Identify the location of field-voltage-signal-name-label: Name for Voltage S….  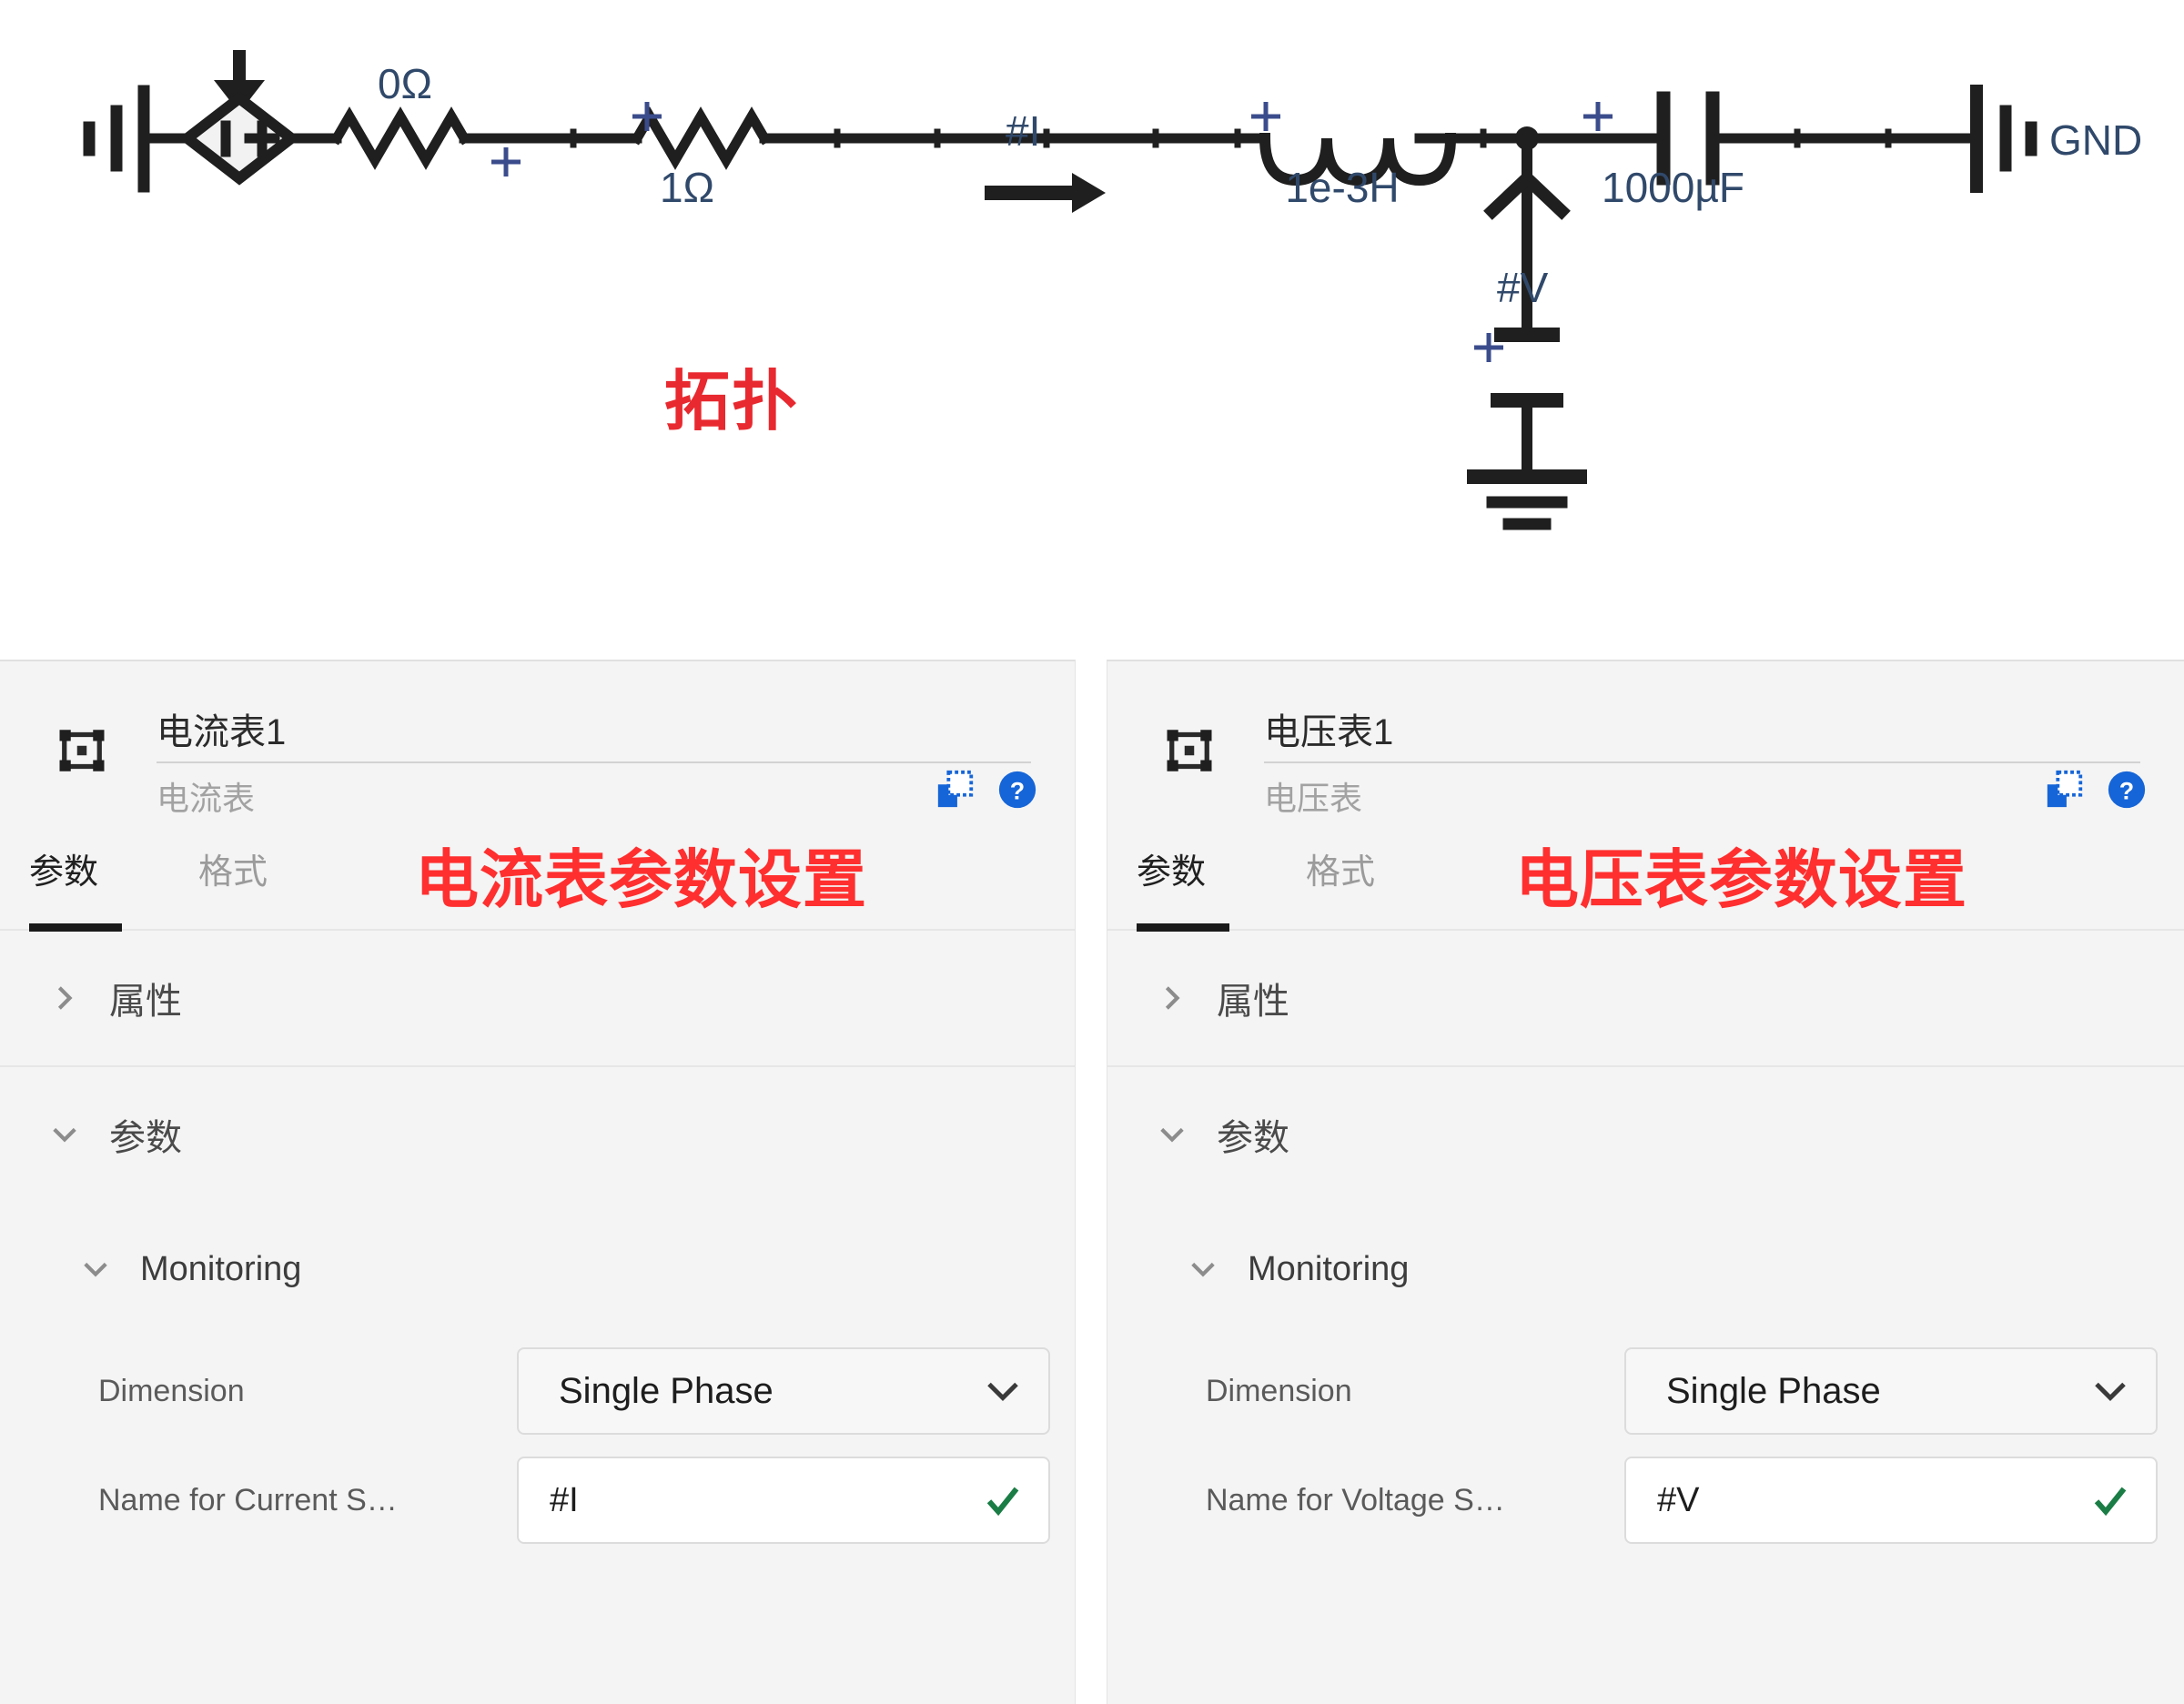
(1355, 1499).